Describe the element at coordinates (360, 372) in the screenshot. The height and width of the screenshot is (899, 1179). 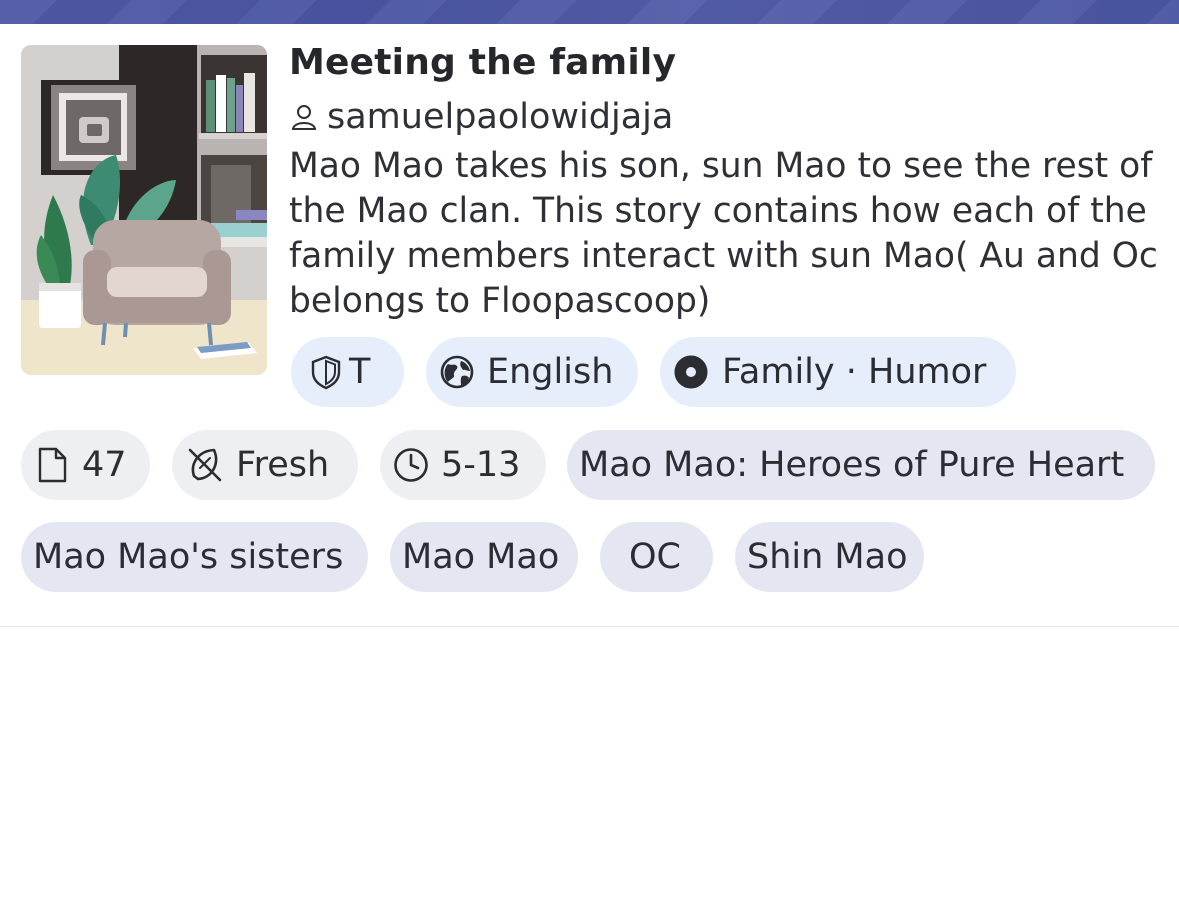
I see `rating-label: T` at that location.